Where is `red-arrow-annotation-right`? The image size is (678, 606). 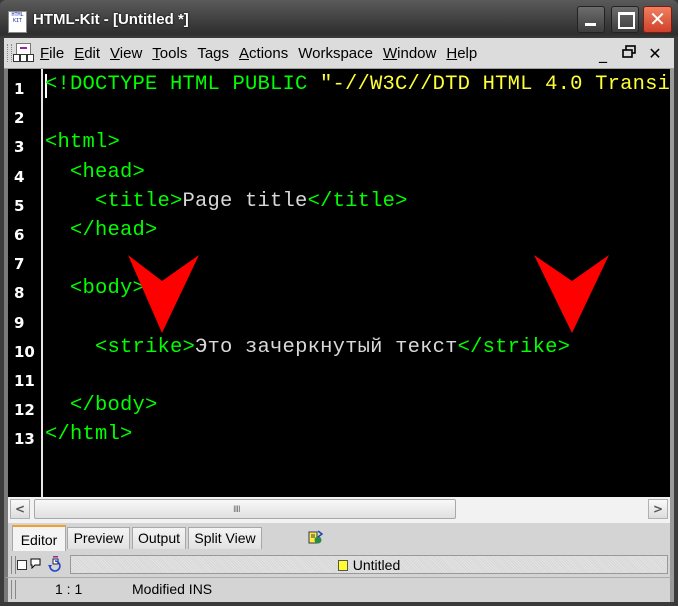
red-arrow-annotation-right is located at coordinates (574, 295).